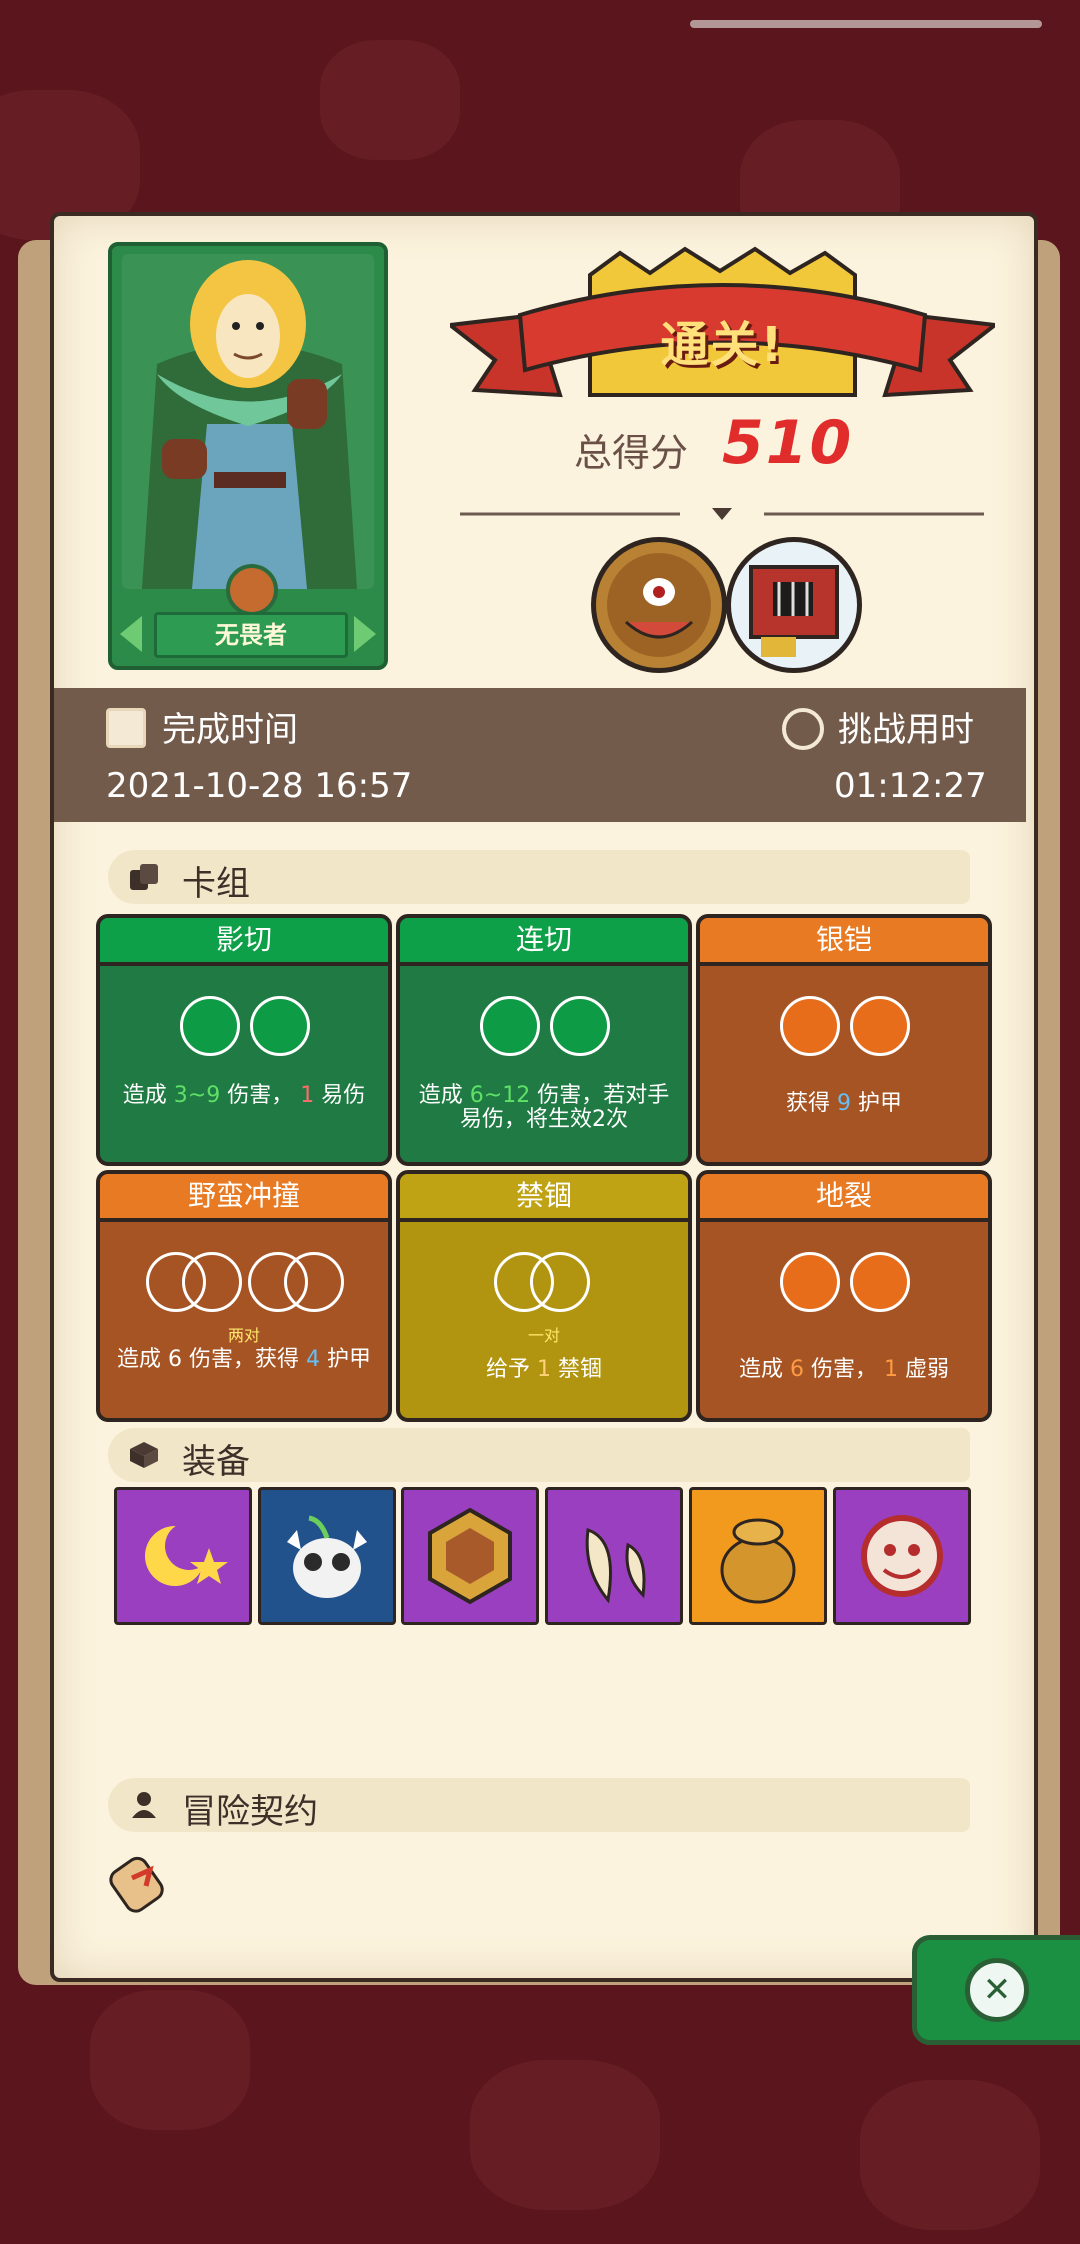 The width and height of the screenshot is (1080, 2244). Describe the element at coordinates (544, 1320) in the screenshot. I see `card-body: 一对 给予 1 禁锢` at that location.